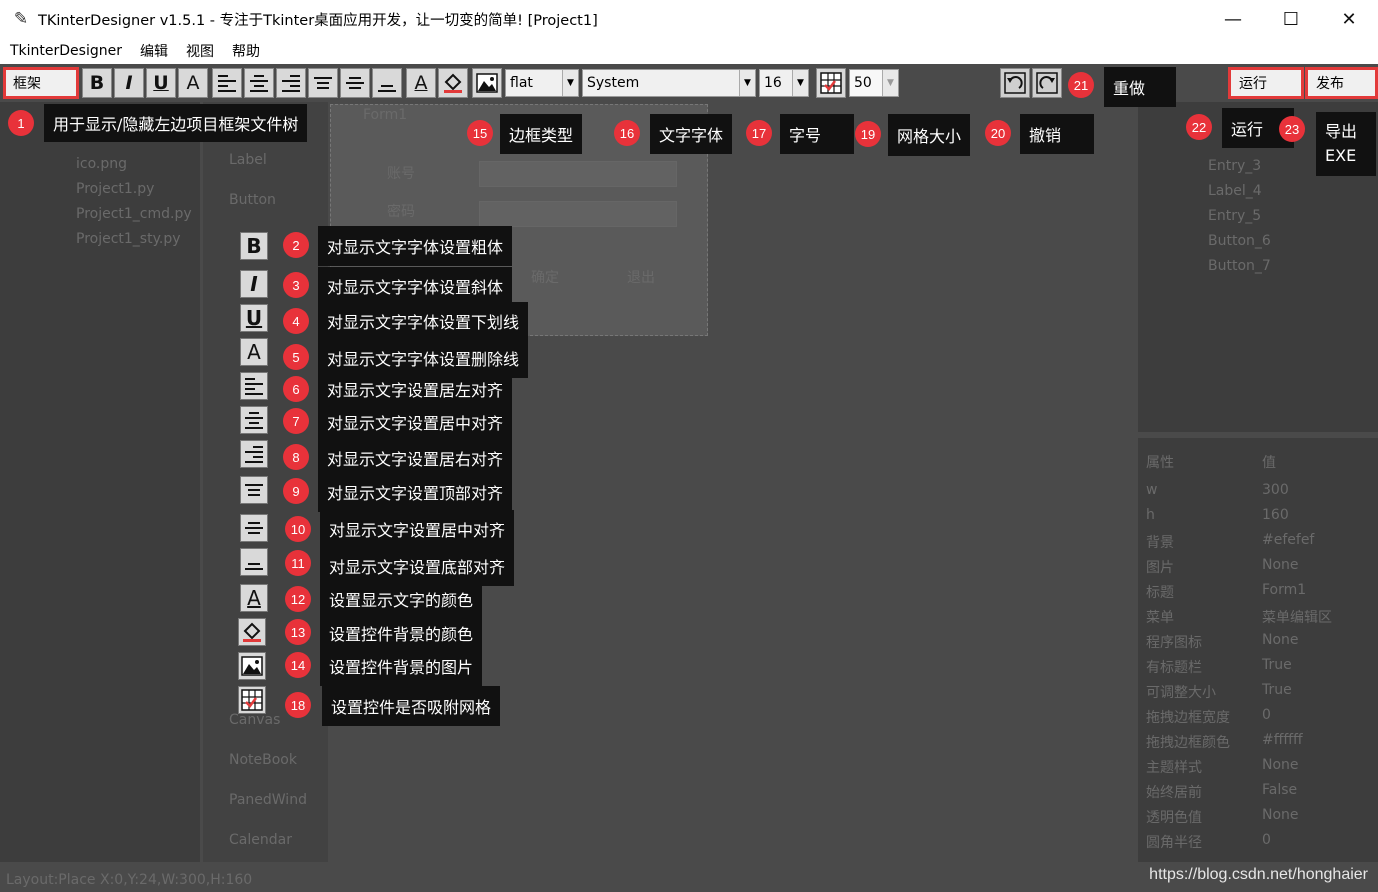 The height and width of the screenshot is (892, 1378). What do you see at coordinates (298, 632) in the screenshot?
I see `callout-badge: 13` at bounding box center [298, 632].